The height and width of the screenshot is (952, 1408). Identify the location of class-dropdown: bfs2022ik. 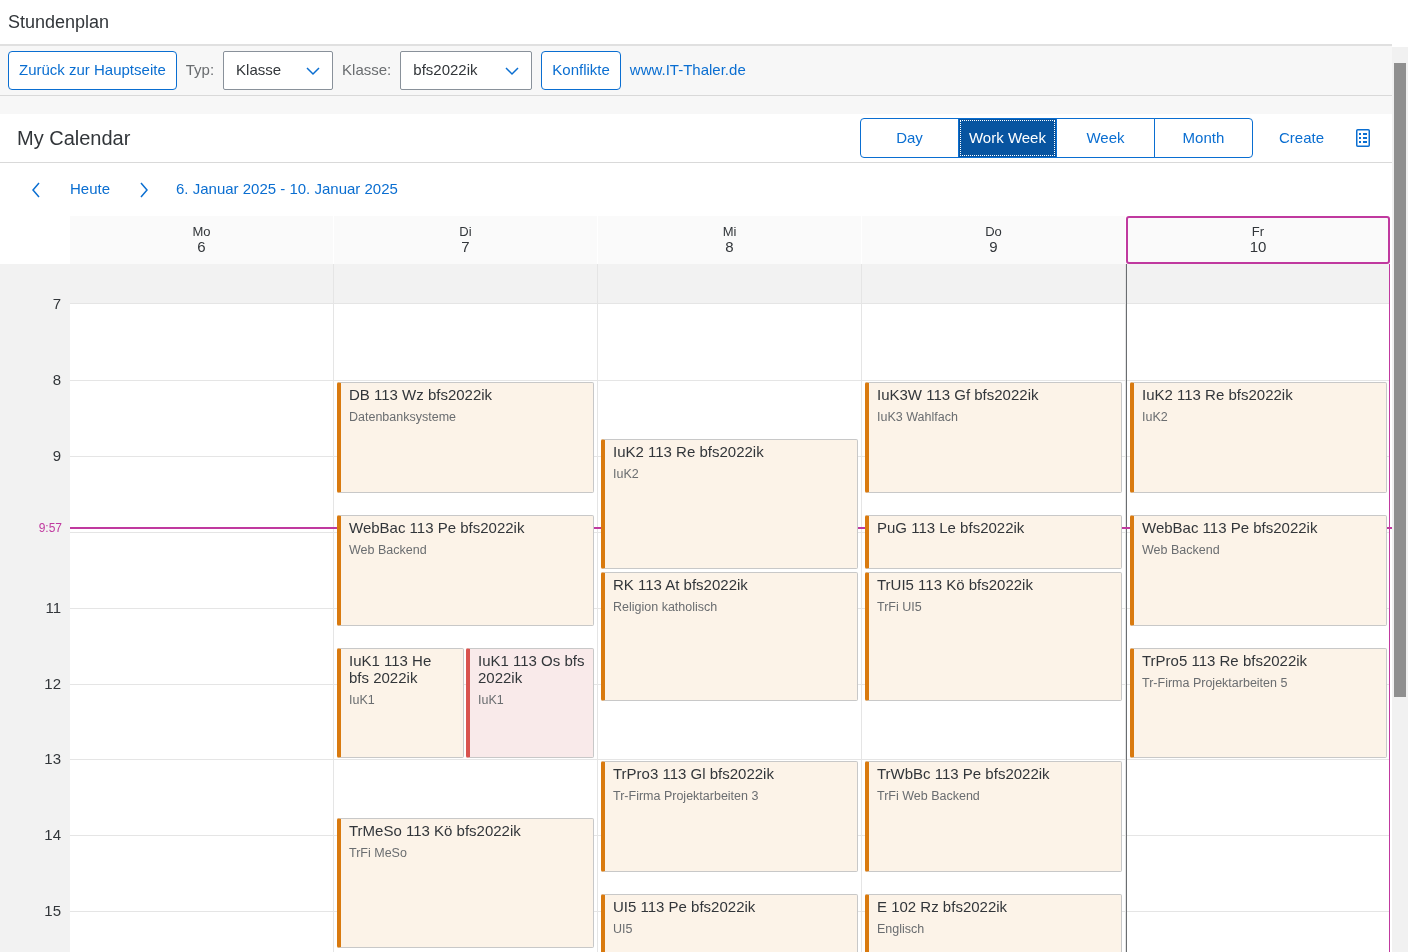
(466, 70).